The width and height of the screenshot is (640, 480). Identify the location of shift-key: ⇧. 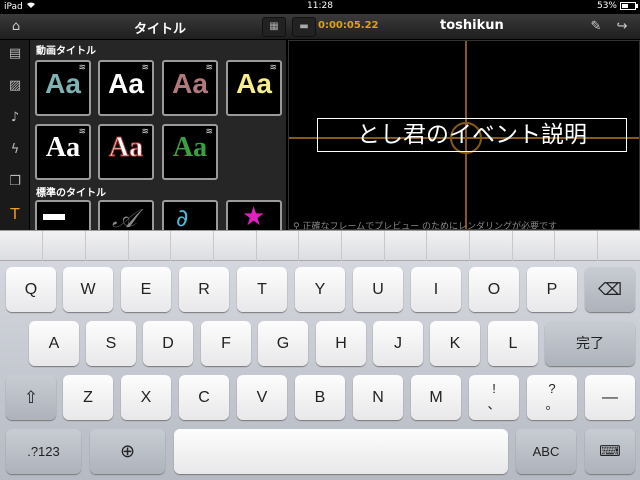
(31, 397).